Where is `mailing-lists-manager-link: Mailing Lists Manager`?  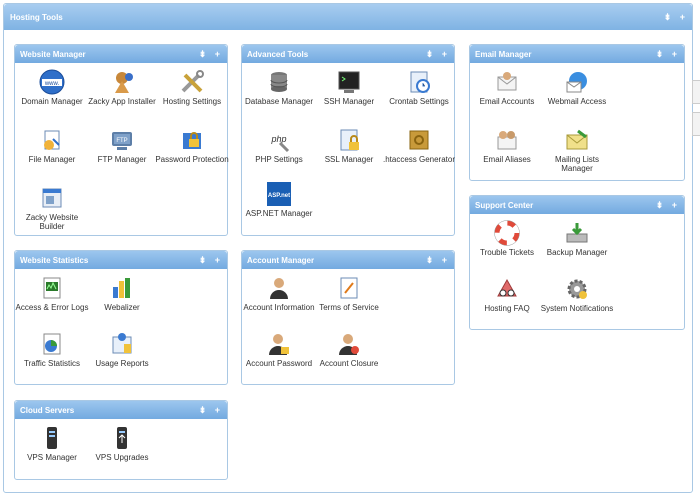 mailing-lists-manager-link: Mailing Lists Manager is located at coordinates (577, 150).